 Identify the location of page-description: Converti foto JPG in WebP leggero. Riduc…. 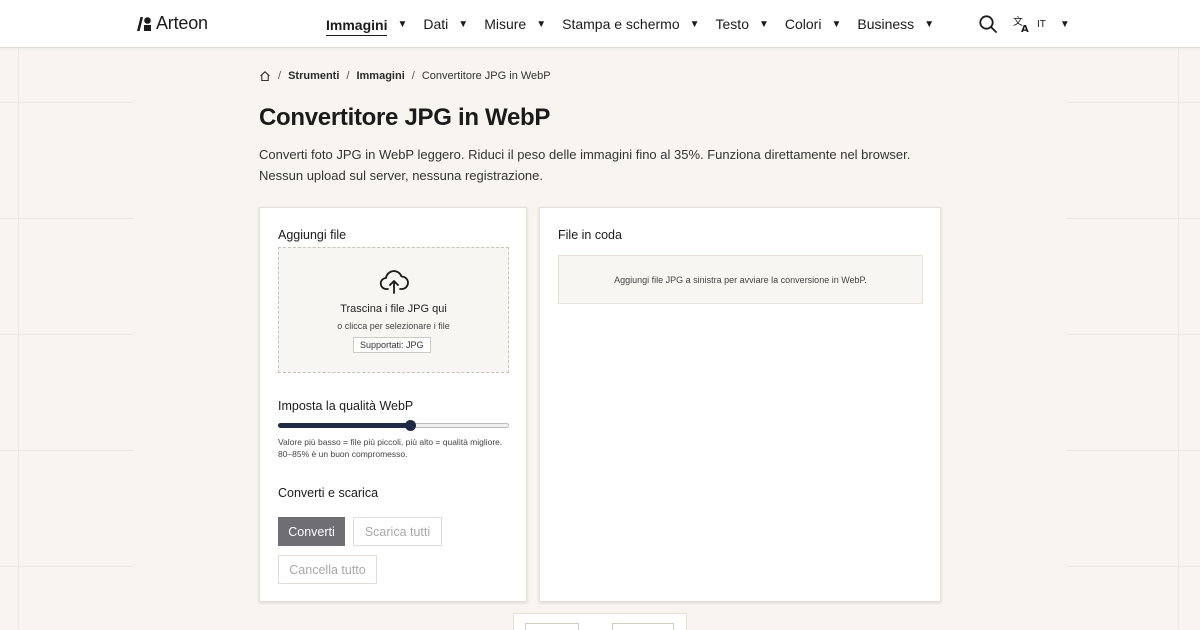
(585, 165).